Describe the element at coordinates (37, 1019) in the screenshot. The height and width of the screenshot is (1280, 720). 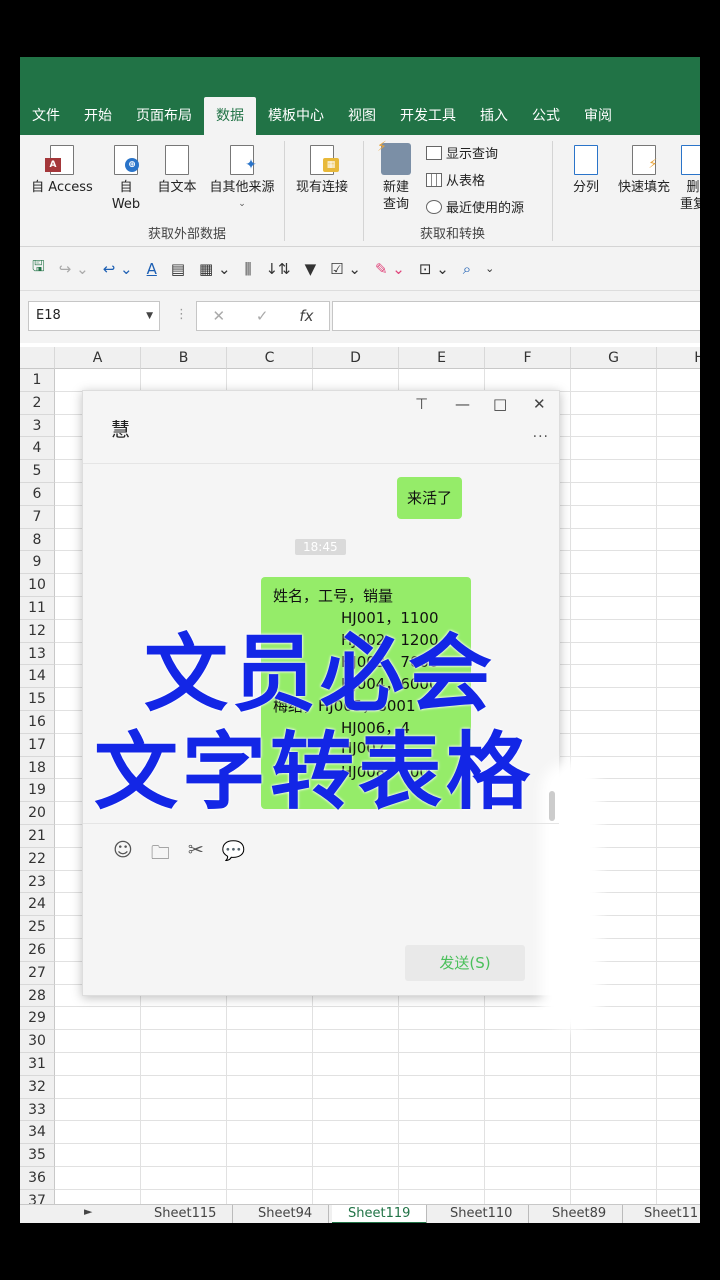
I see `row-header: 29` at that location.